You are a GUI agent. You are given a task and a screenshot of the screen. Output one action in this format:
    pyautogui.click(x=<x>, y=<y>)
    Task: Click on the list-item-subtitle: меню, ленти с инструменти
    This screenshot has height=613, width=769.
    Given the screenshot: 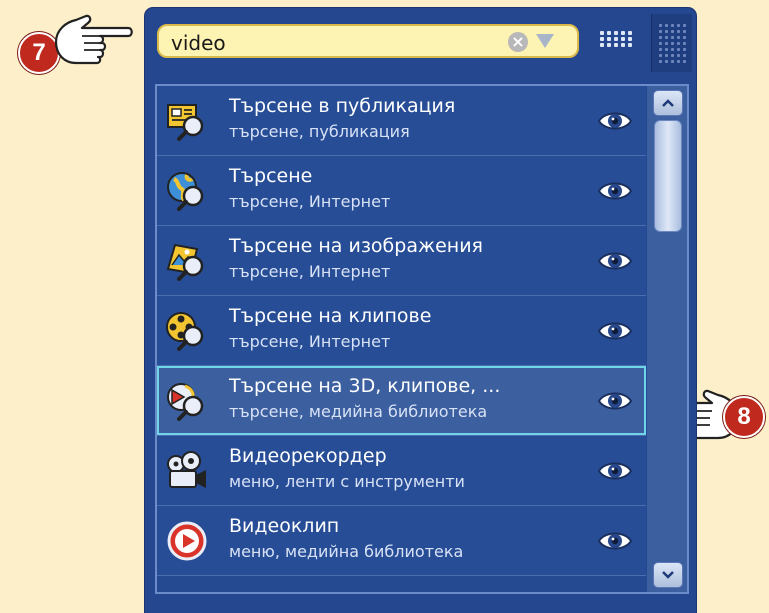 What is the action you would take?
    pyautogui.click(x=347, y=481)
    